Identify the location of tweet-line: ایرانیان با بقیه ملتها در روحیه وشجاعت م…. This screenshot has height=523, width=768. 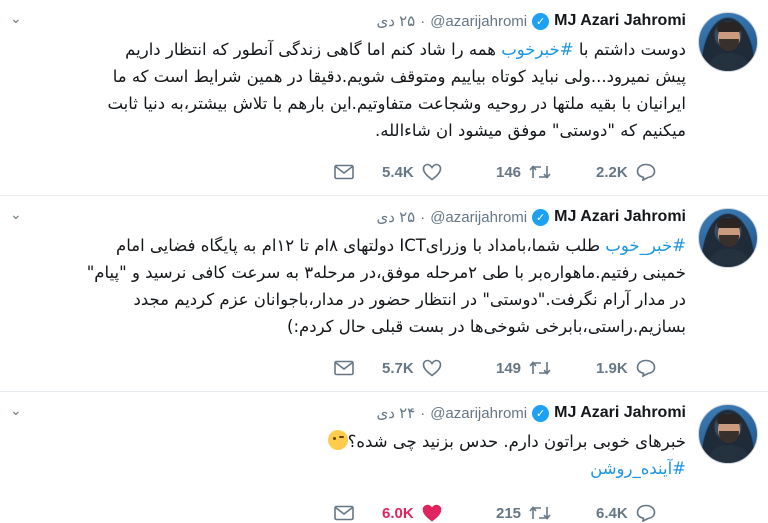
(396, 103).